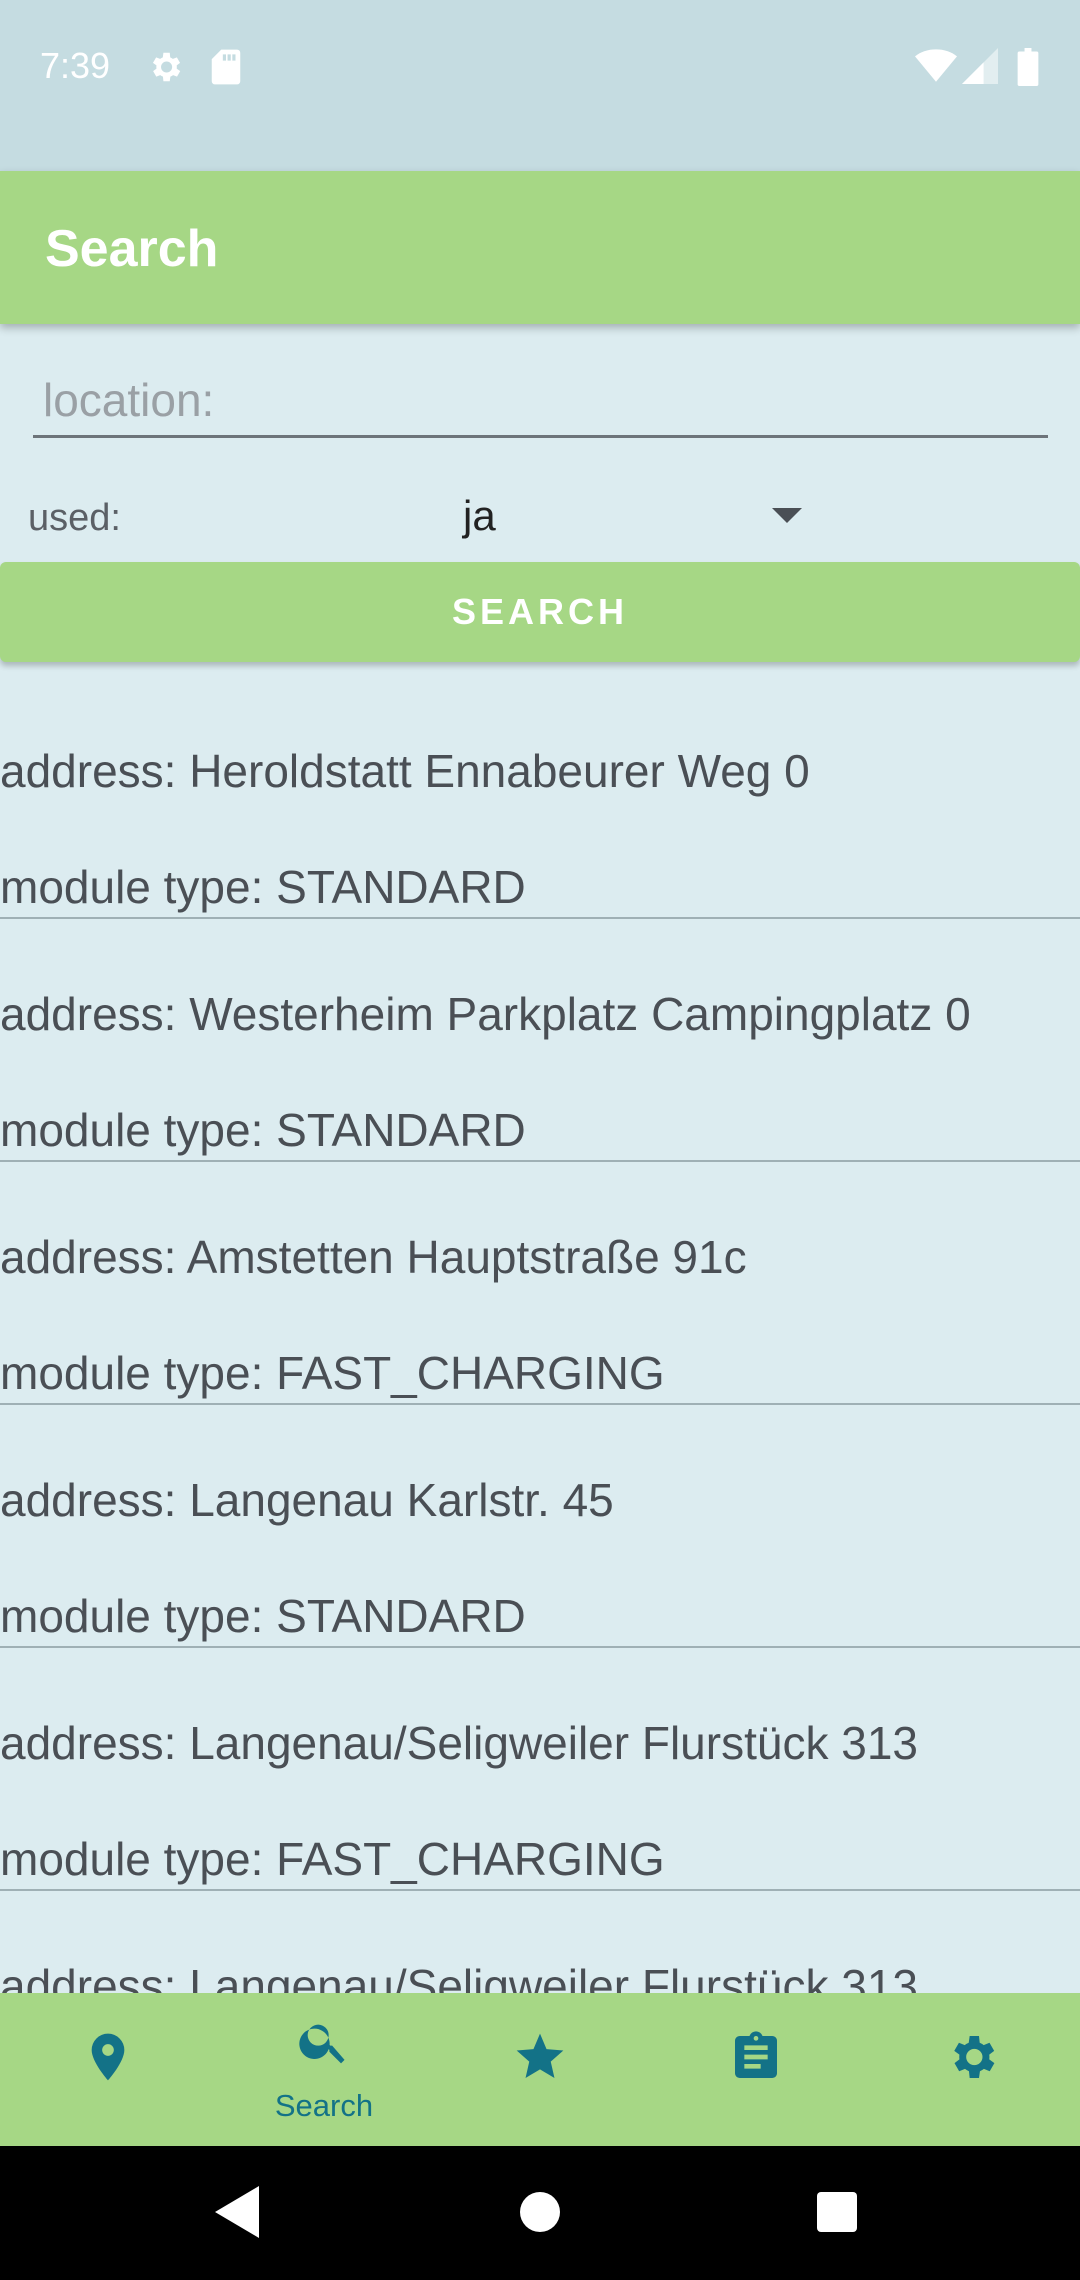 The height and width of the screenshot is (2280, 1080). Describe the element at coordinates (1028, 69) in the screenshot. I see `battery-icon` at that location.